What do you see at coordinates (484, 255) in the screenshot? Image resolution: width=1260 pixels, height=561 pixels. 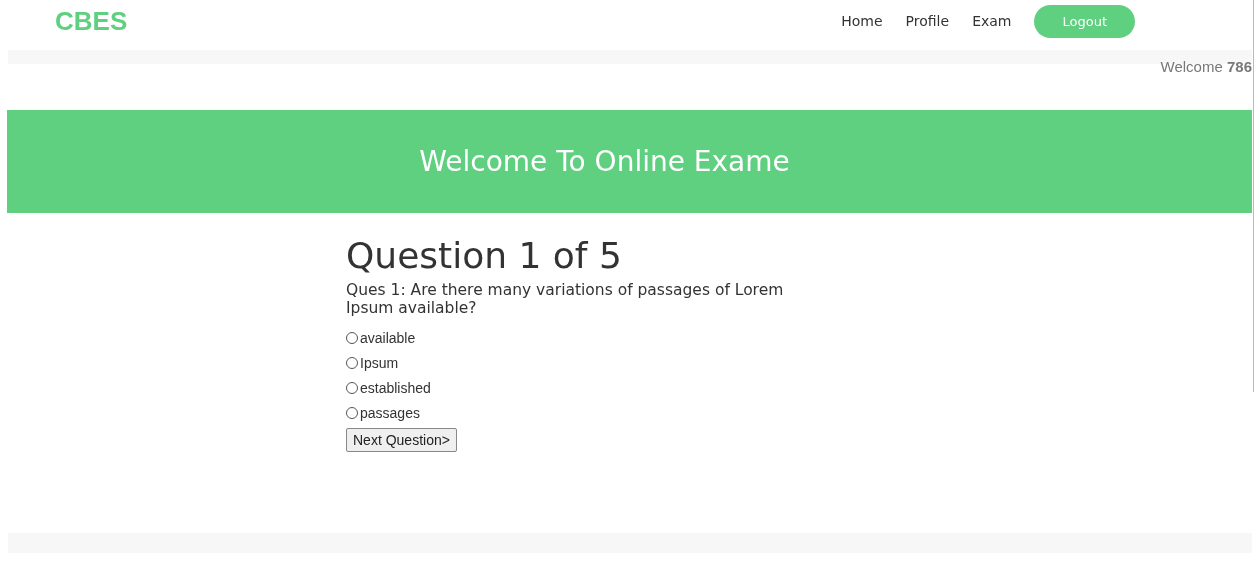 I see `question-counter: Question 1 of 5` at bounding box center [484, 255].